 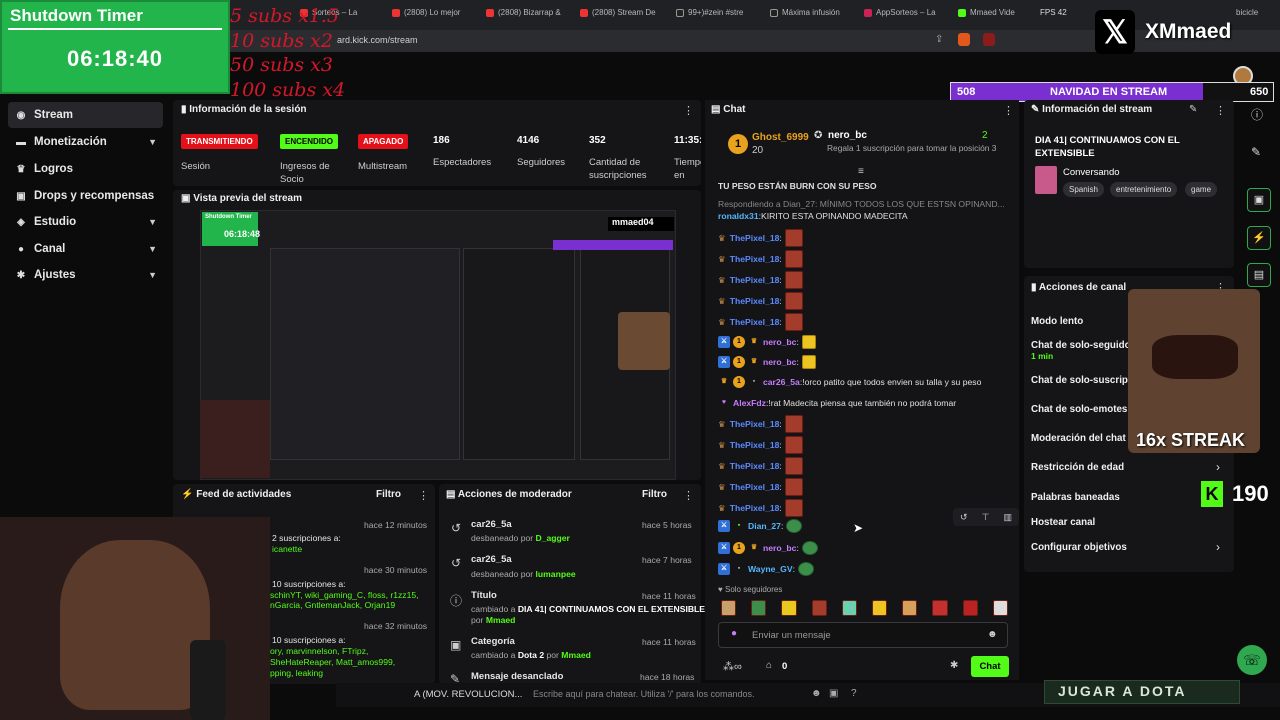 I want to click on studio-icon: ◈, so click(x=21, y=222).